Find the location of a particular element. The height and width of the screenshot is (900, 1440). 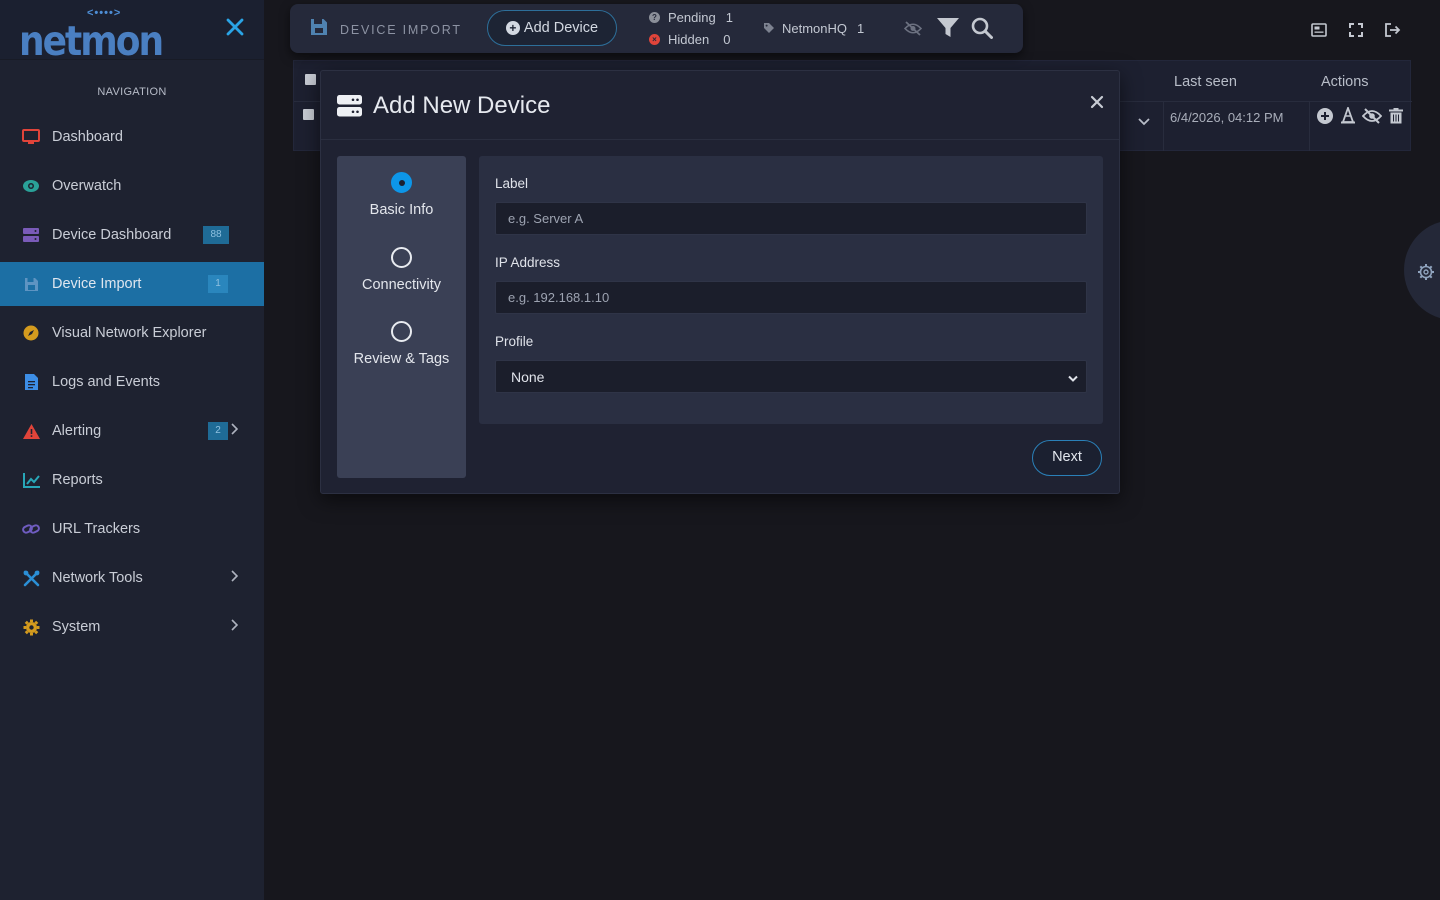

hidden-filter: × Hidden 0 is located at coordinates (689, 39).